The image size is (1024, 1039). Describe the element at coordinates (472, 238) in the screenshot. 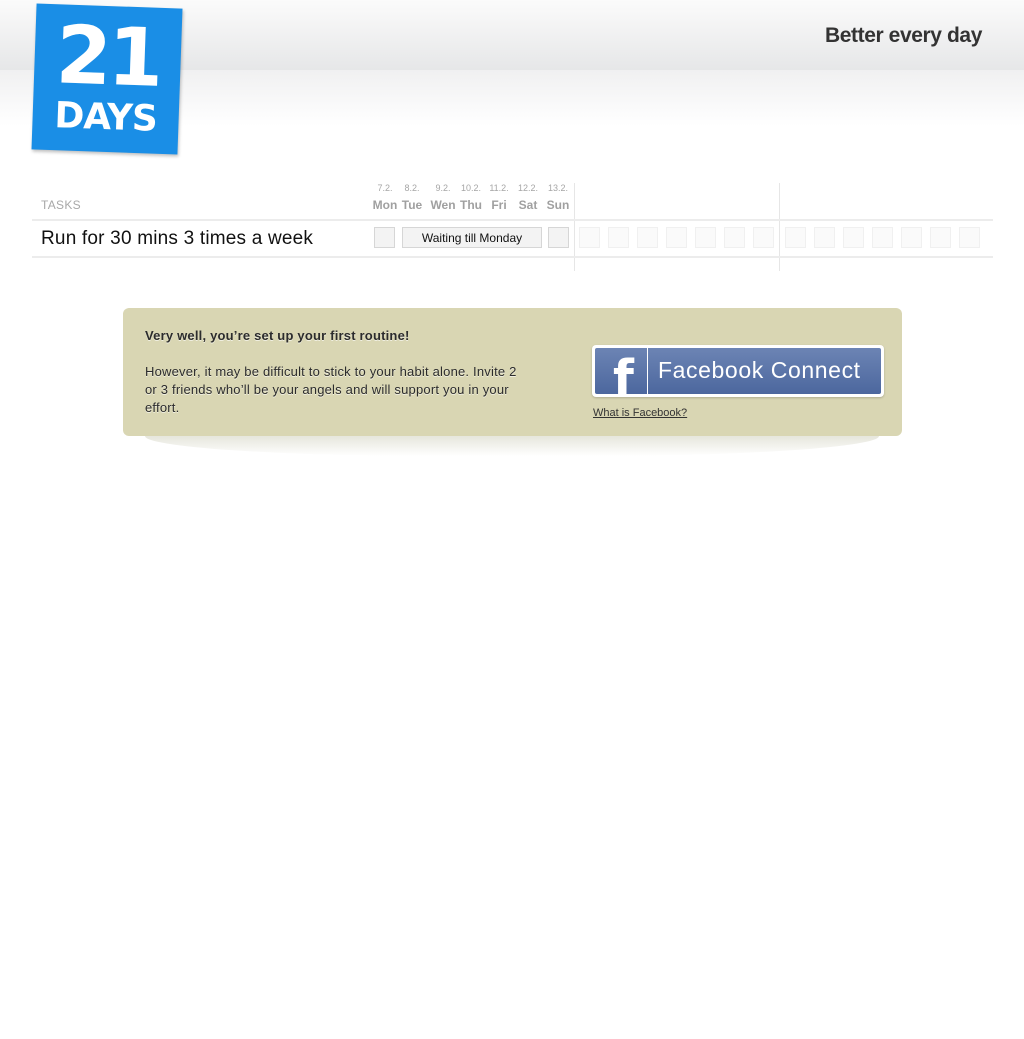

I see `waiting-status-label: Waiting till Monday` at that location.